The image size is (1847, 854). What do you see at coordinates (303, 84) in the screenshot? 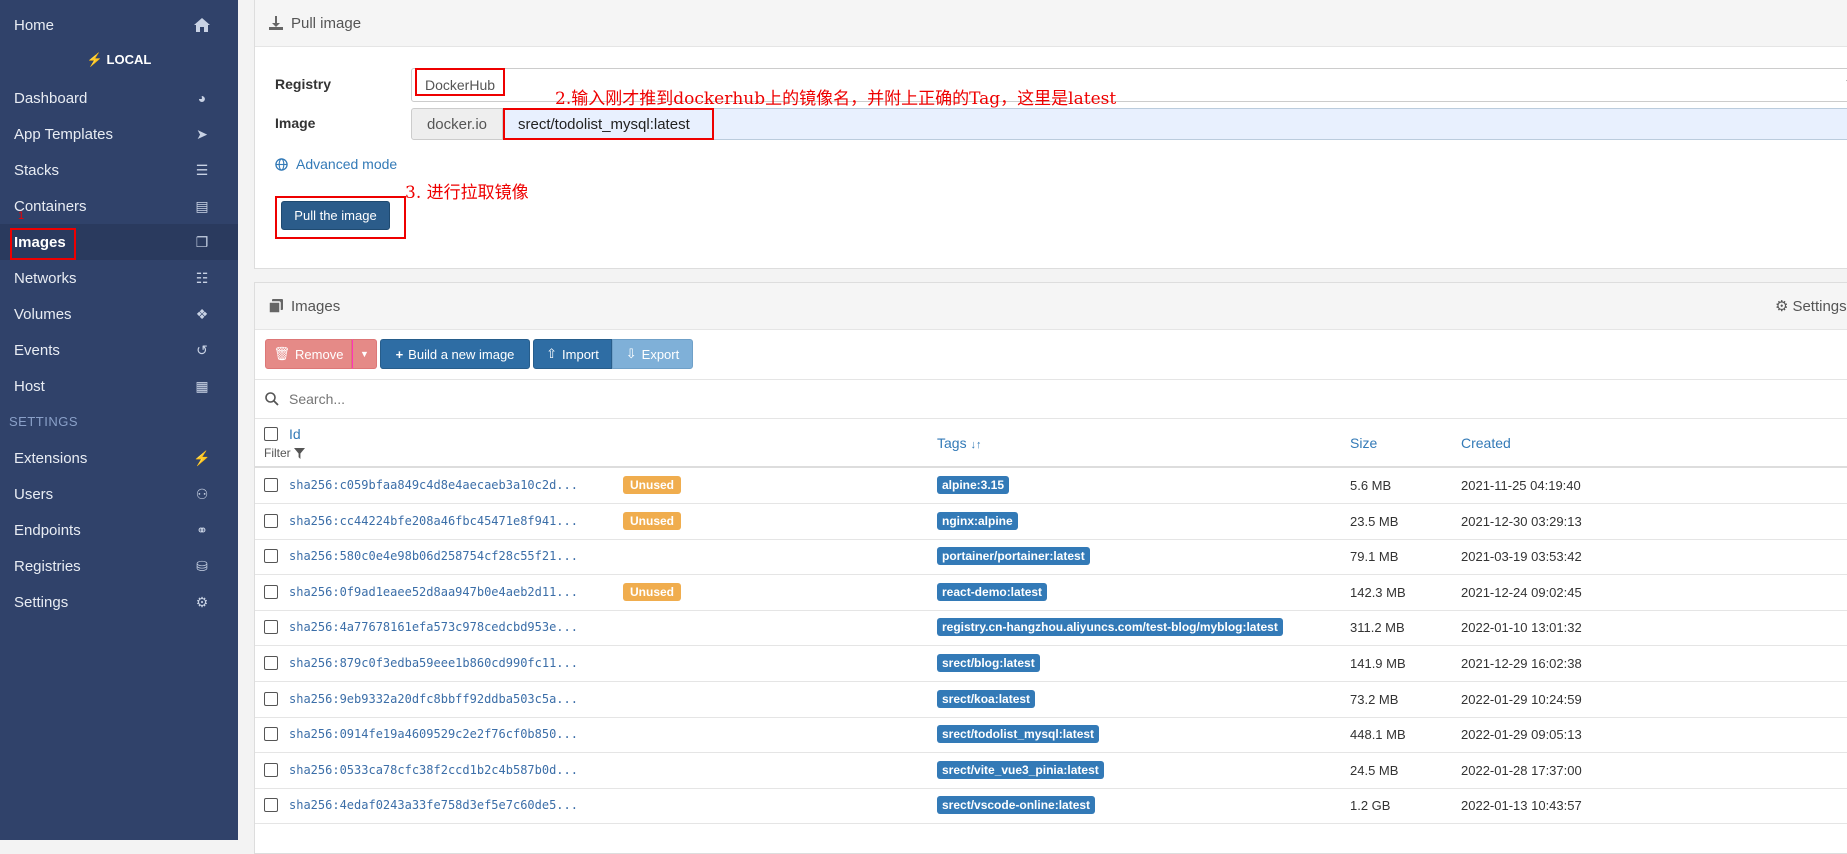
I see `registry-row: Registry` at bounding box center [303, 84].